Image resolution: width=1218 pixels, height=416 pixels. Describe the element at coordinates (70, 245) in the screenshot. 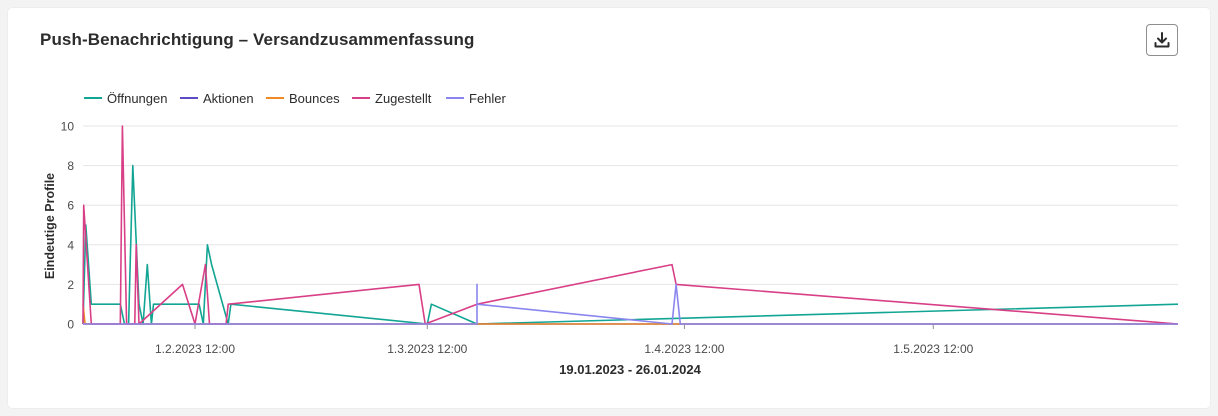

I see `y-tick-label: 4` at that location.